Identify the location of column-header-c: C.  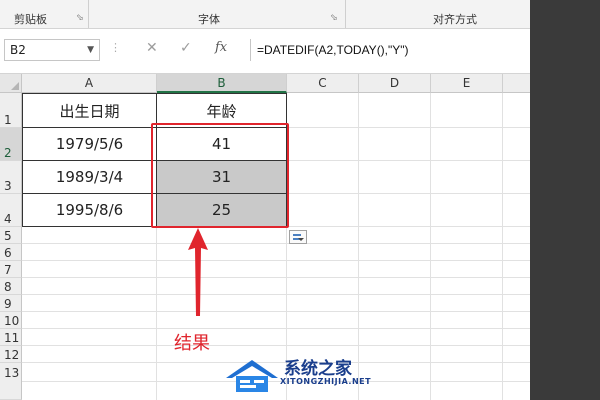
(323, 83).